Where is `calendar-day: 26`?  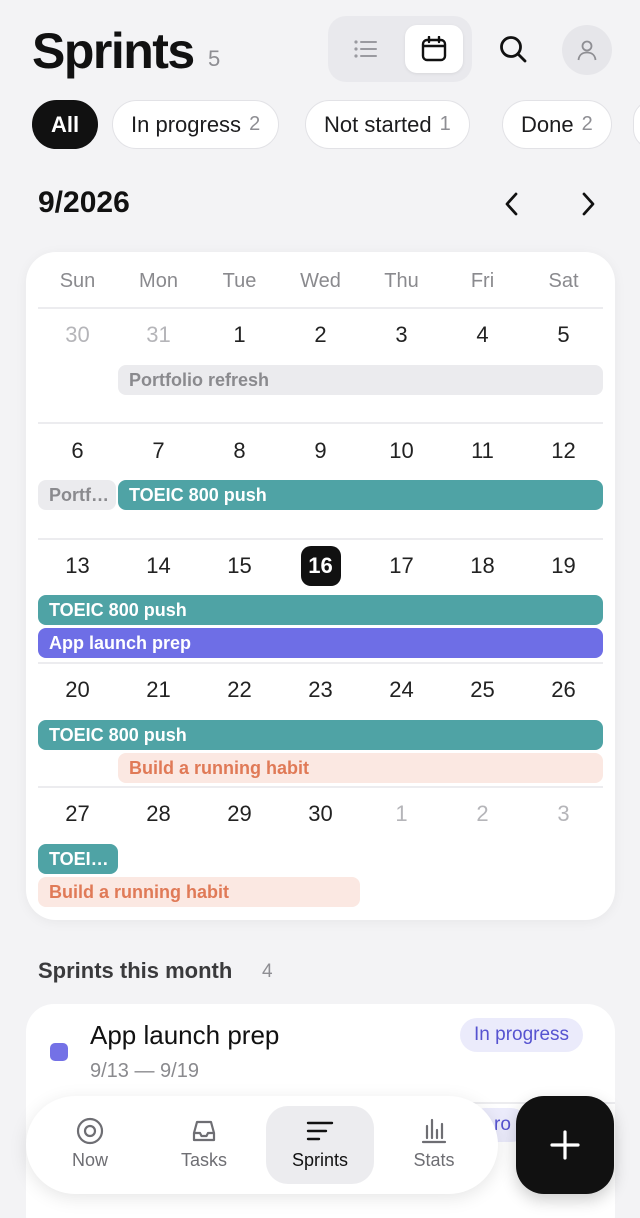
calendar-day: 26 is located at coordinates (563, 690).